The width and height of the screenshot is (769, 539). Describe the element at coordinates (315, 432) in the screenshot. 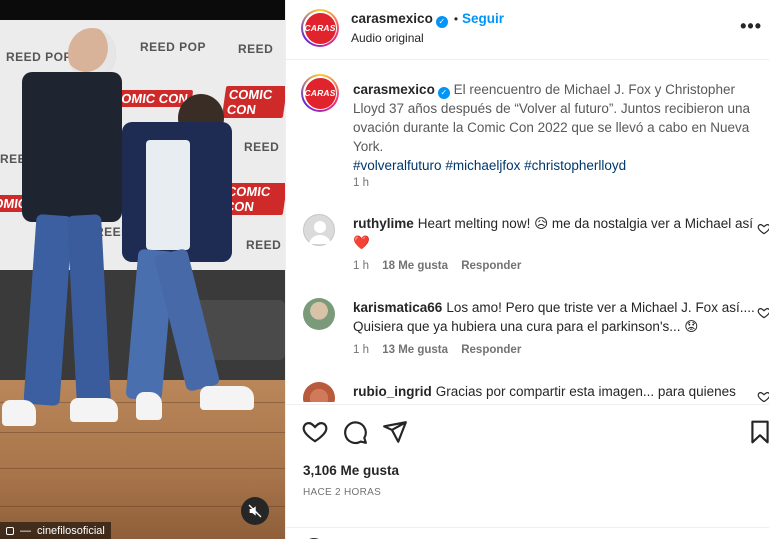

I see `heart-icon` at that location.